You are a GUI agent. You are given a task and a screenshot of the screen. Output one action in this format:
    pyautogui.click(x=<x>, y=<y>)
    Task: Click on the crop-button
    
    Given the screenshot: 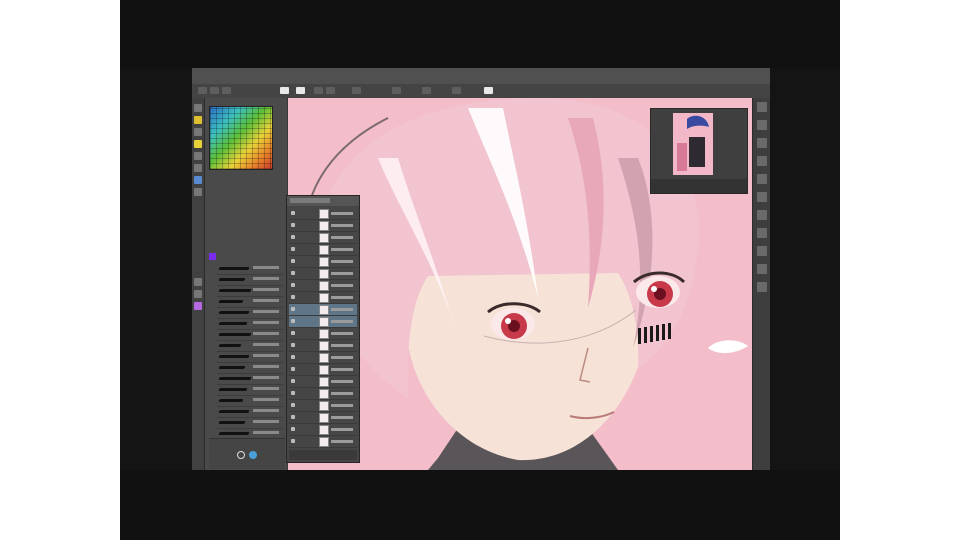 What is the action you would take?
    pyautogui.click(x=456, y=90)
    